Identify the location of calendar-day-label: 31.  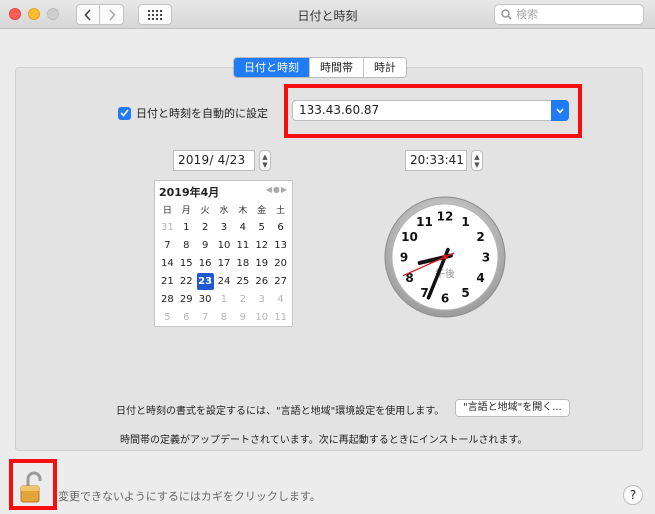
(167, 227).